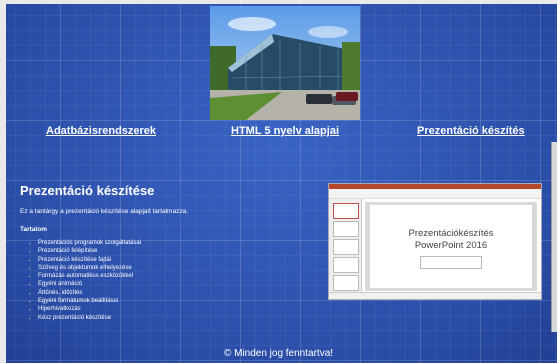 This screenshot has width=557, height=363. Describe the element at coordinates (435, 194) in the screenshot. I see `ppt-ribbon` at that location.